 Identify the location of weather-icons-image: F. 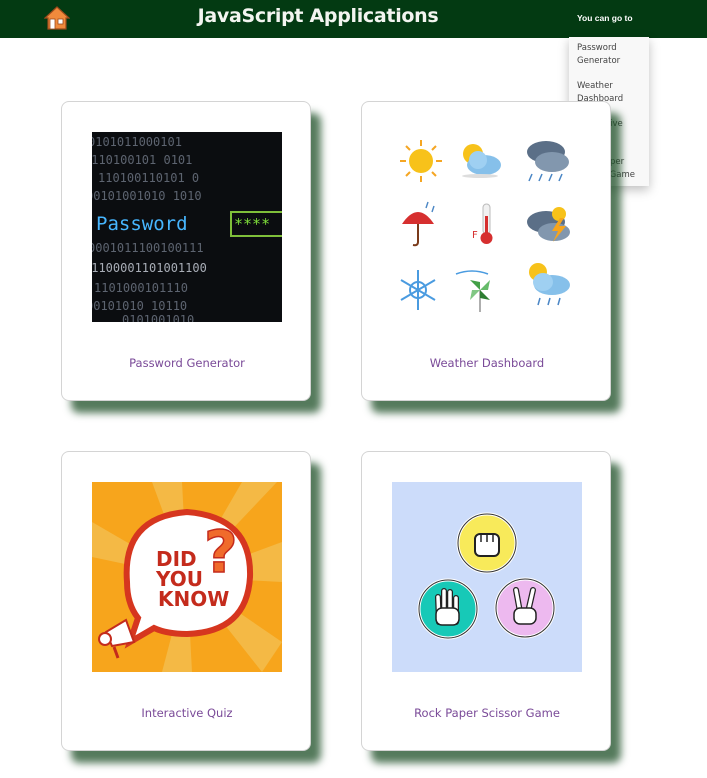
(487, 227).